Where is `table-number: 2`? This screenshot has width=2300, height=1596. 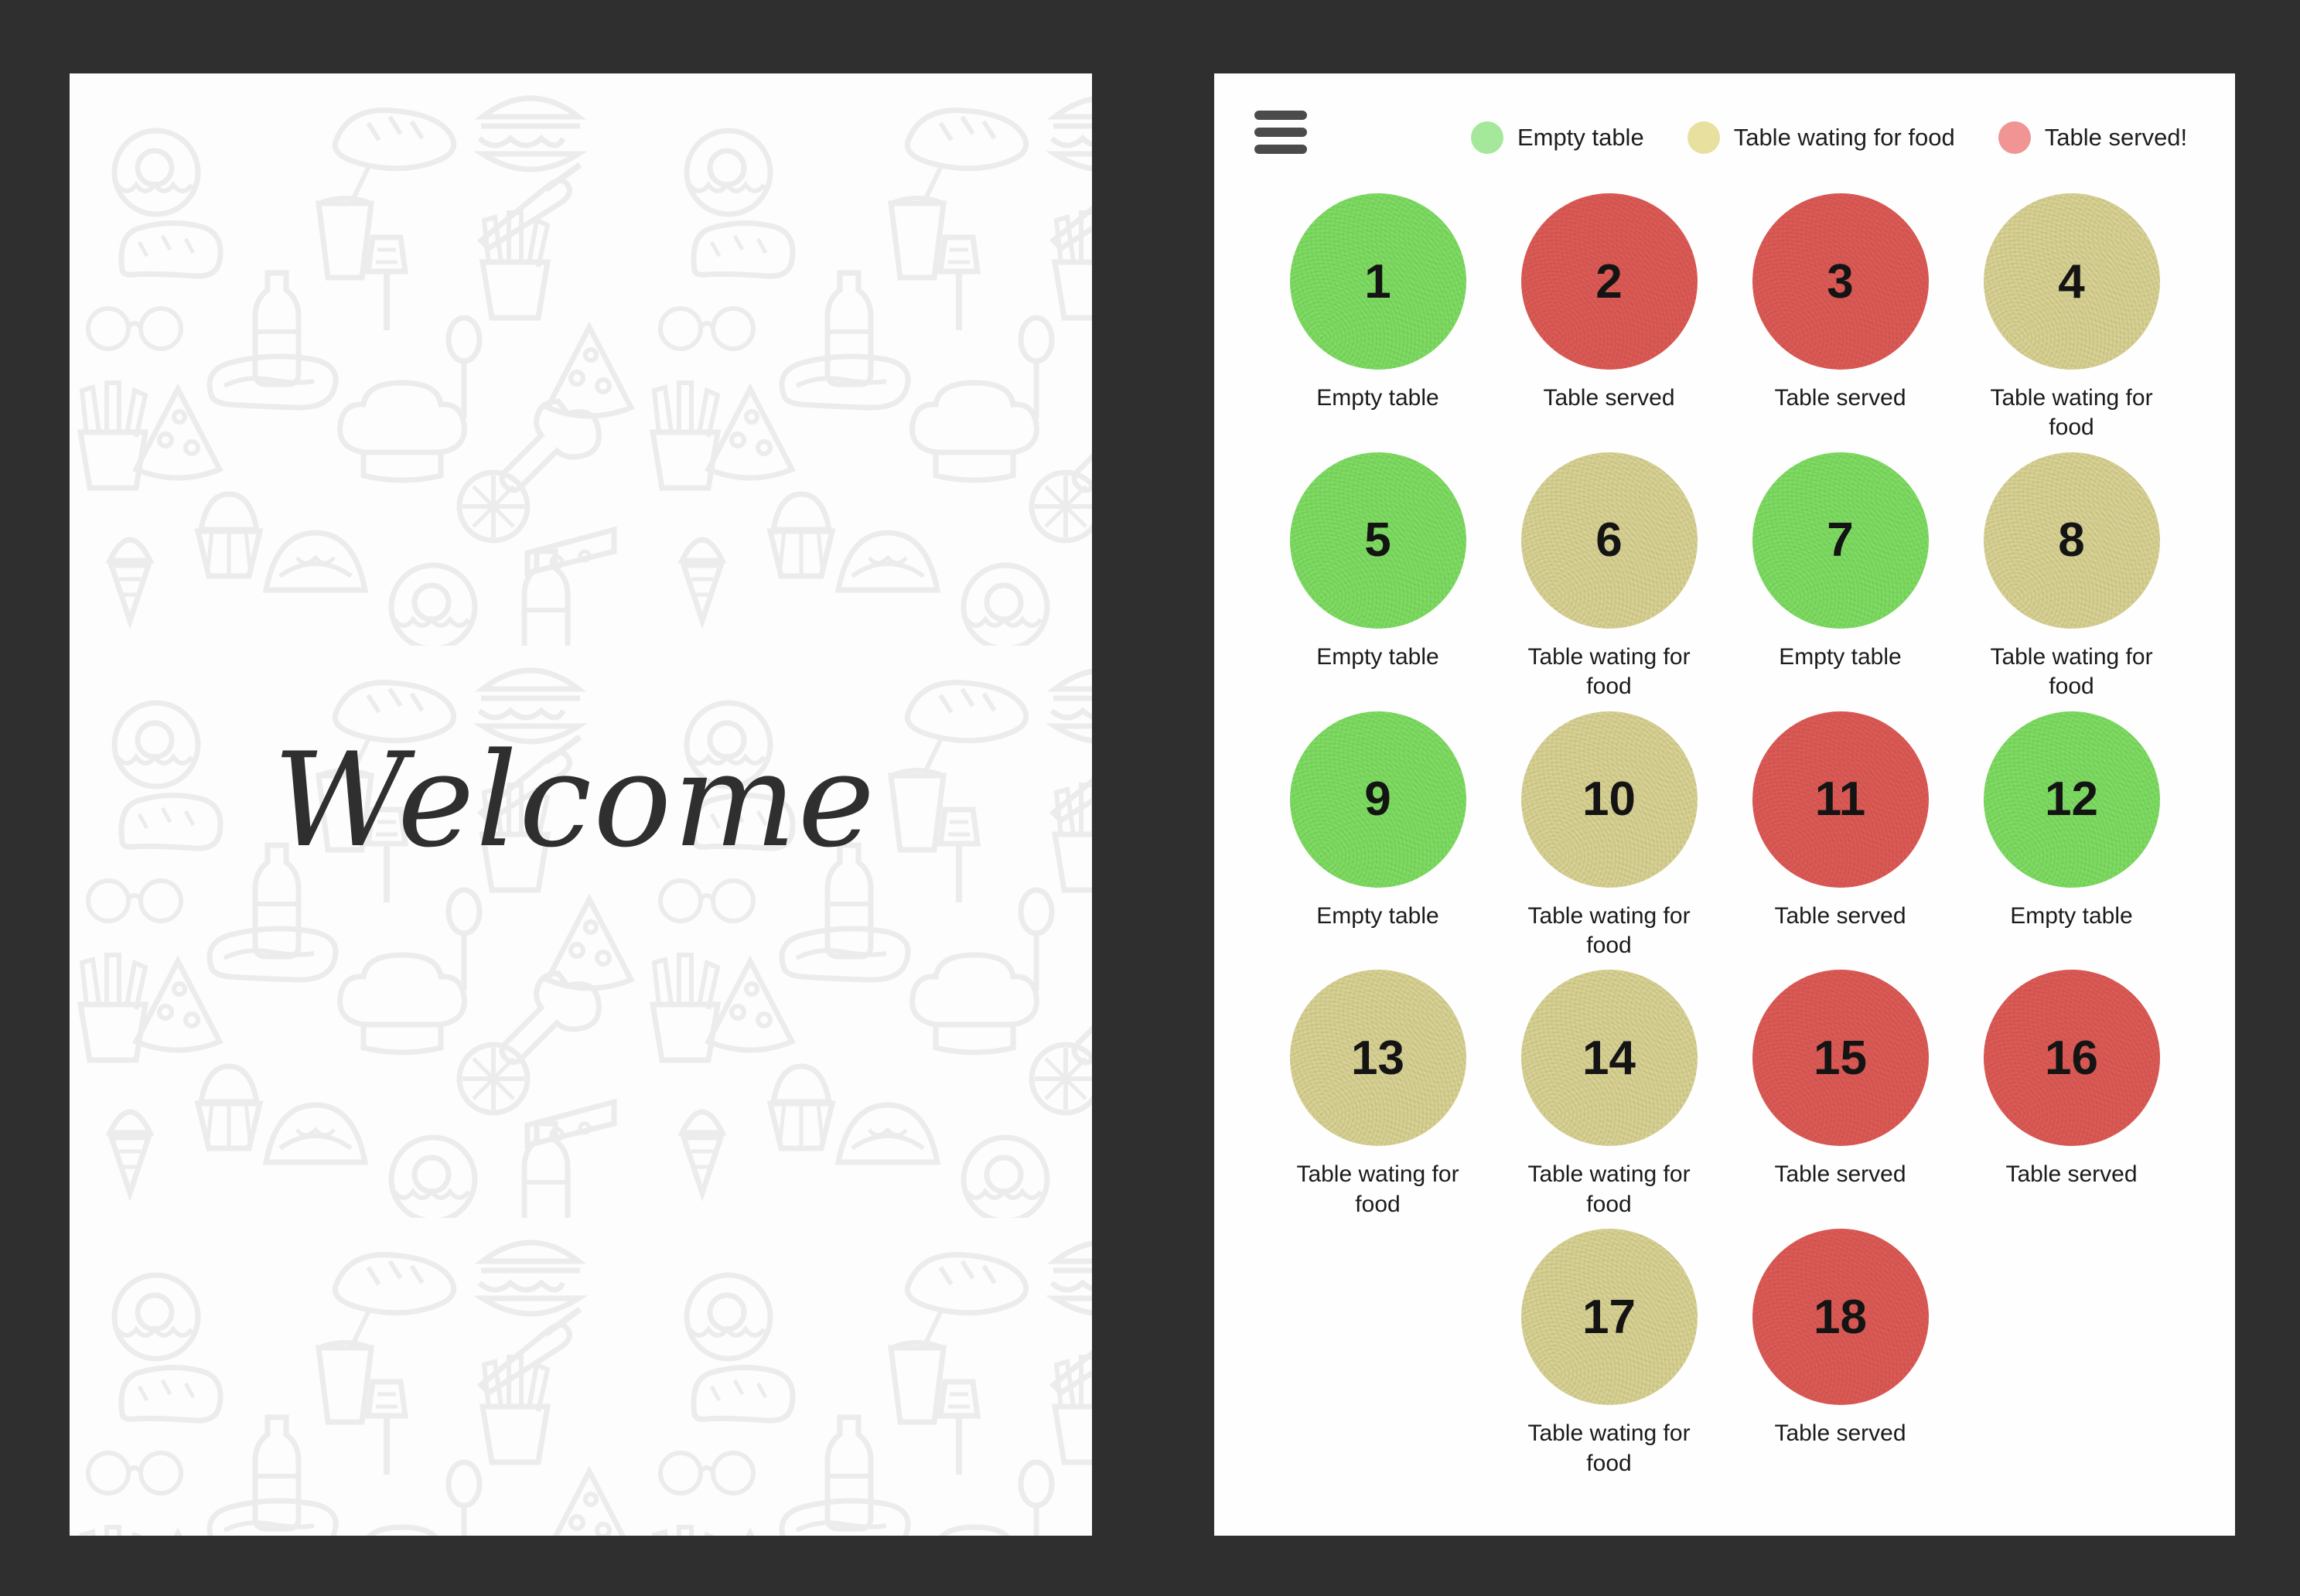 table-number: 2 is located at coordinates (1609, 281).